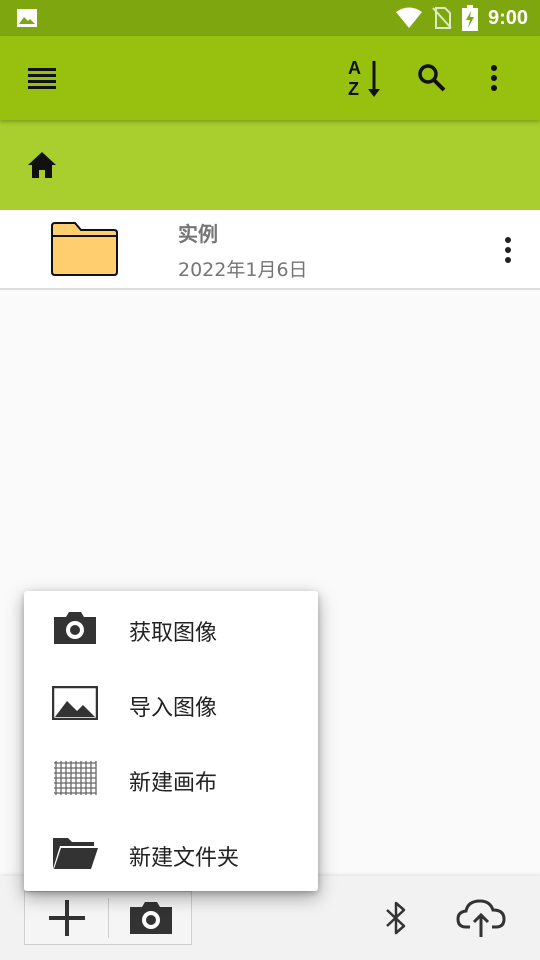  What do you see at coordinates (354, 68) in the screenshot?
I see `svg-text: A` at bounding box center [354, 68].